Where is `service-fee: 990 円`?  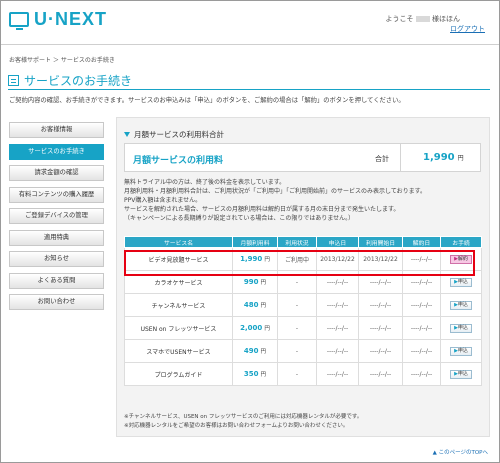 service-fee: 990 円 is located at coordinates (255, 282).